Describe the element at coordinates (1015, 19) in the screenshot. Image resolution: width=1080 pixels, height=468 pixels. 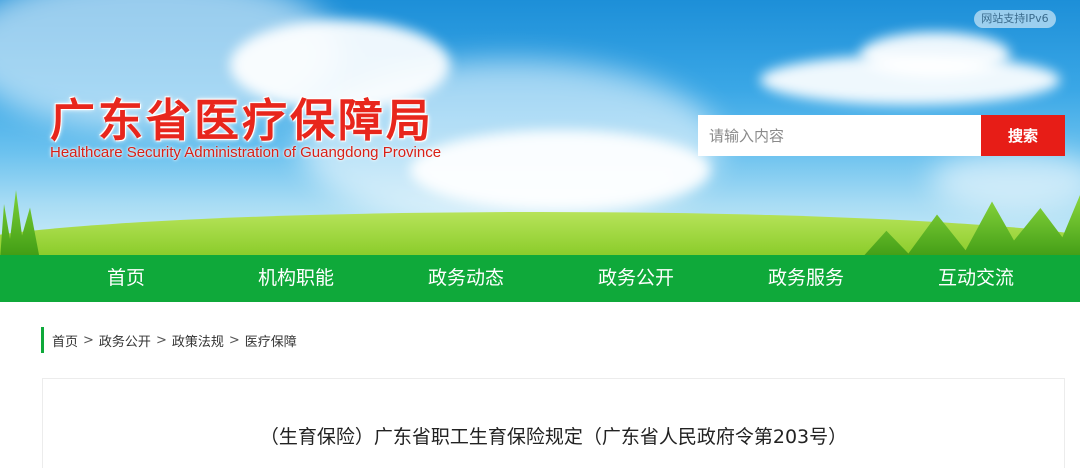
I see `ipv6-badge: 网站支持IPv6` at that location.